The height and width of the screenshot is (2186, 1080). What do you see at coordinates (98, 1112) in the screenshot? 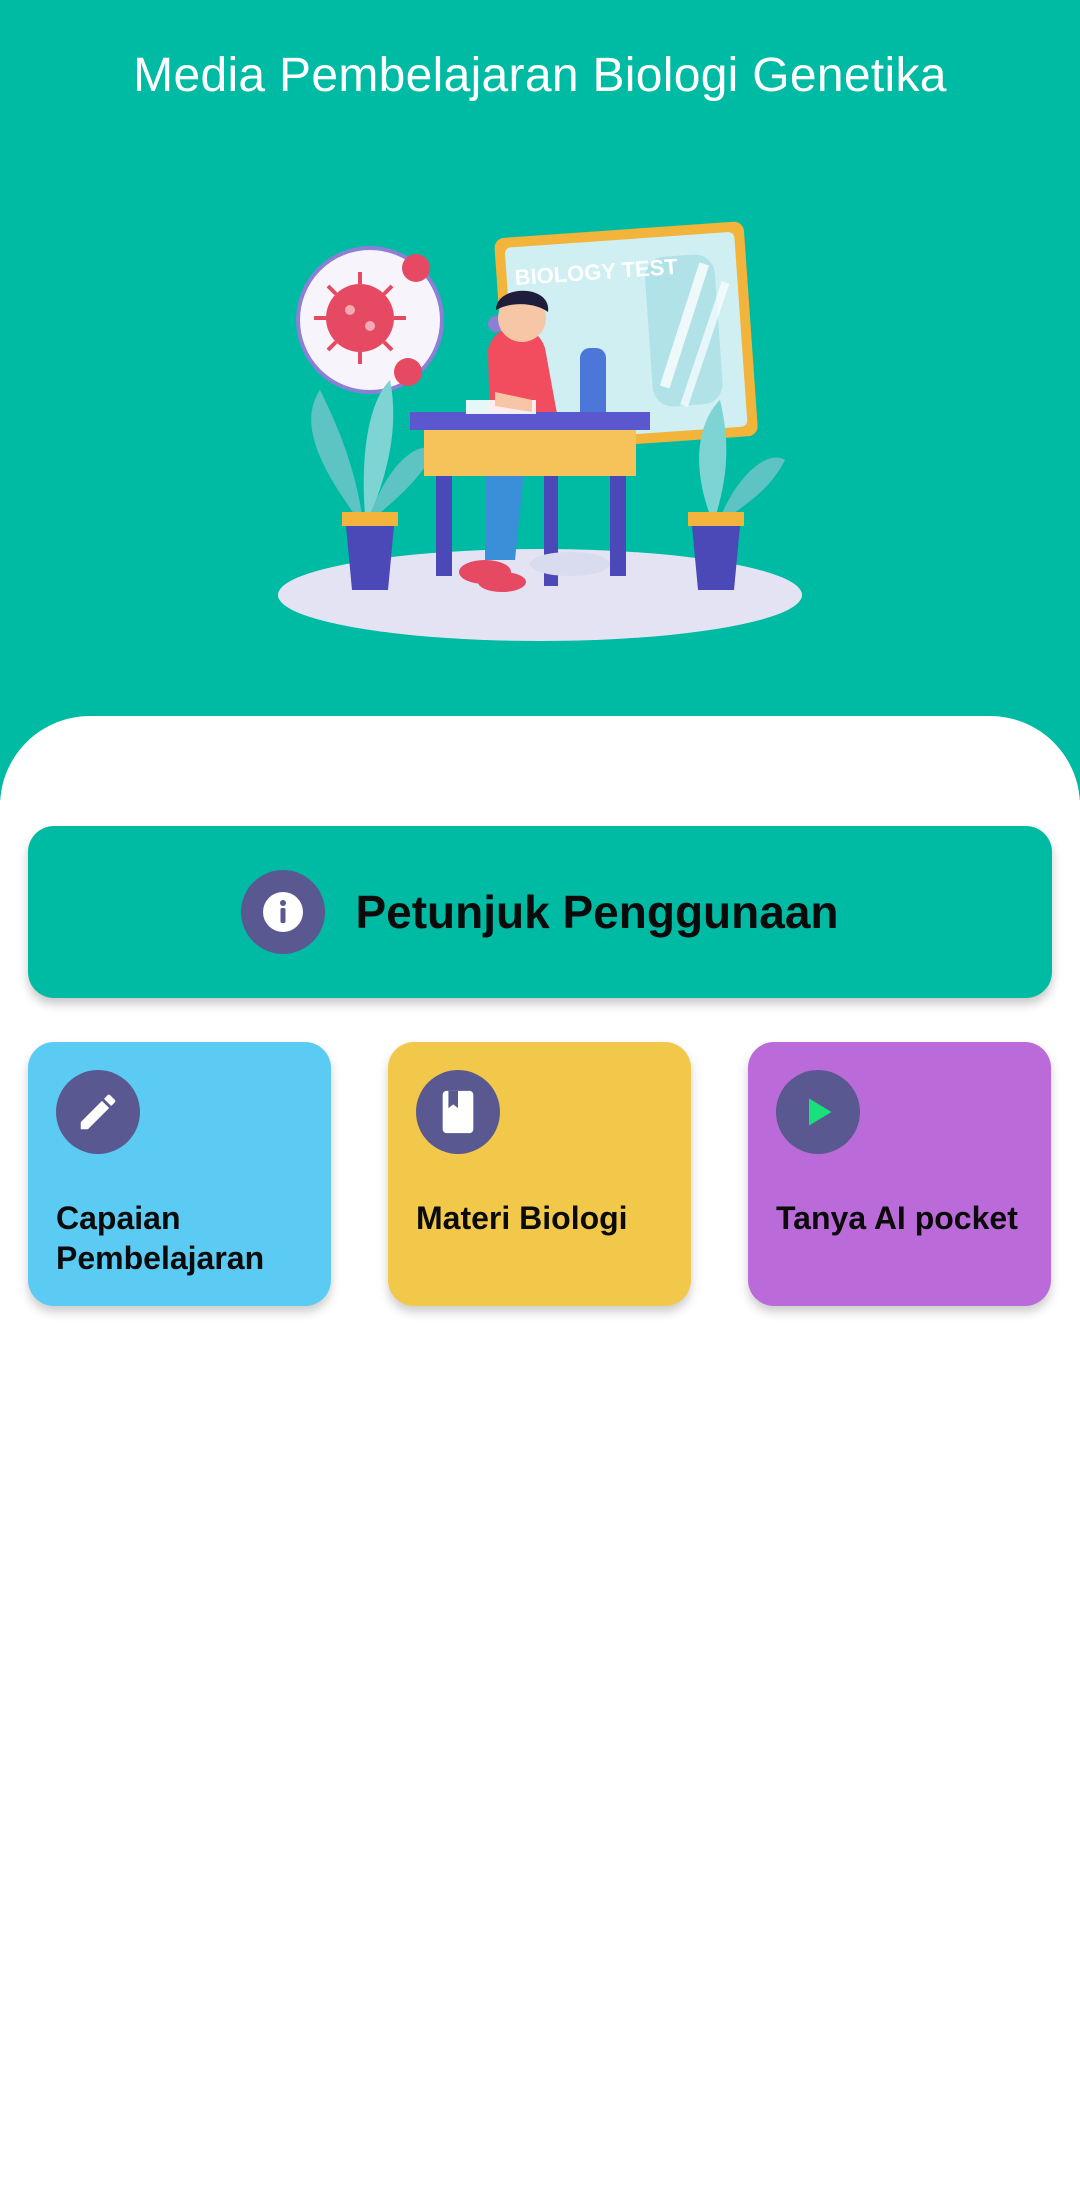
I see `pencil-icon` at bounding box center [98, 1112].